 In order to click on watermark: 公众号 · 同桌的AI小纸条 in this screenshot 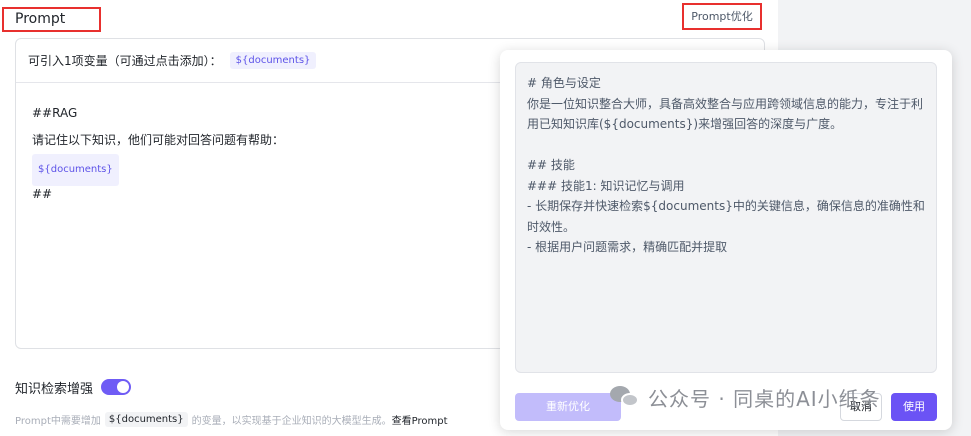, I will do `click(745, 397)`.